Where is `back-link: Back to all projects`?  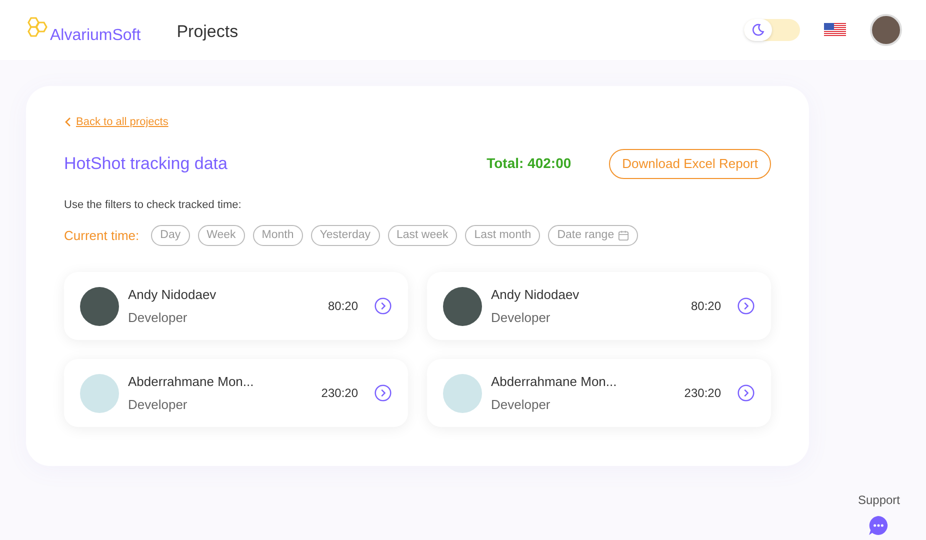 back-link: Back to all projects is located at coordinates (417, 122).